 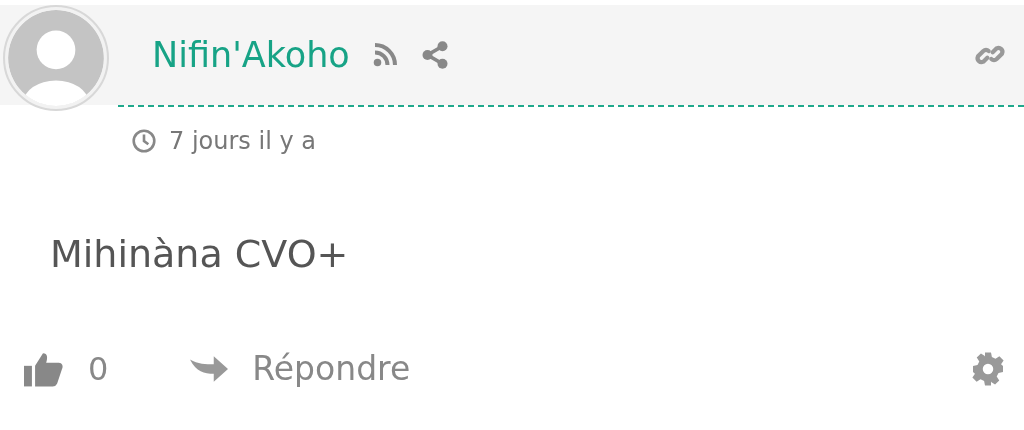 I want to click on comment-text: Mihinàna CVO+, so click(x=200, y=254).